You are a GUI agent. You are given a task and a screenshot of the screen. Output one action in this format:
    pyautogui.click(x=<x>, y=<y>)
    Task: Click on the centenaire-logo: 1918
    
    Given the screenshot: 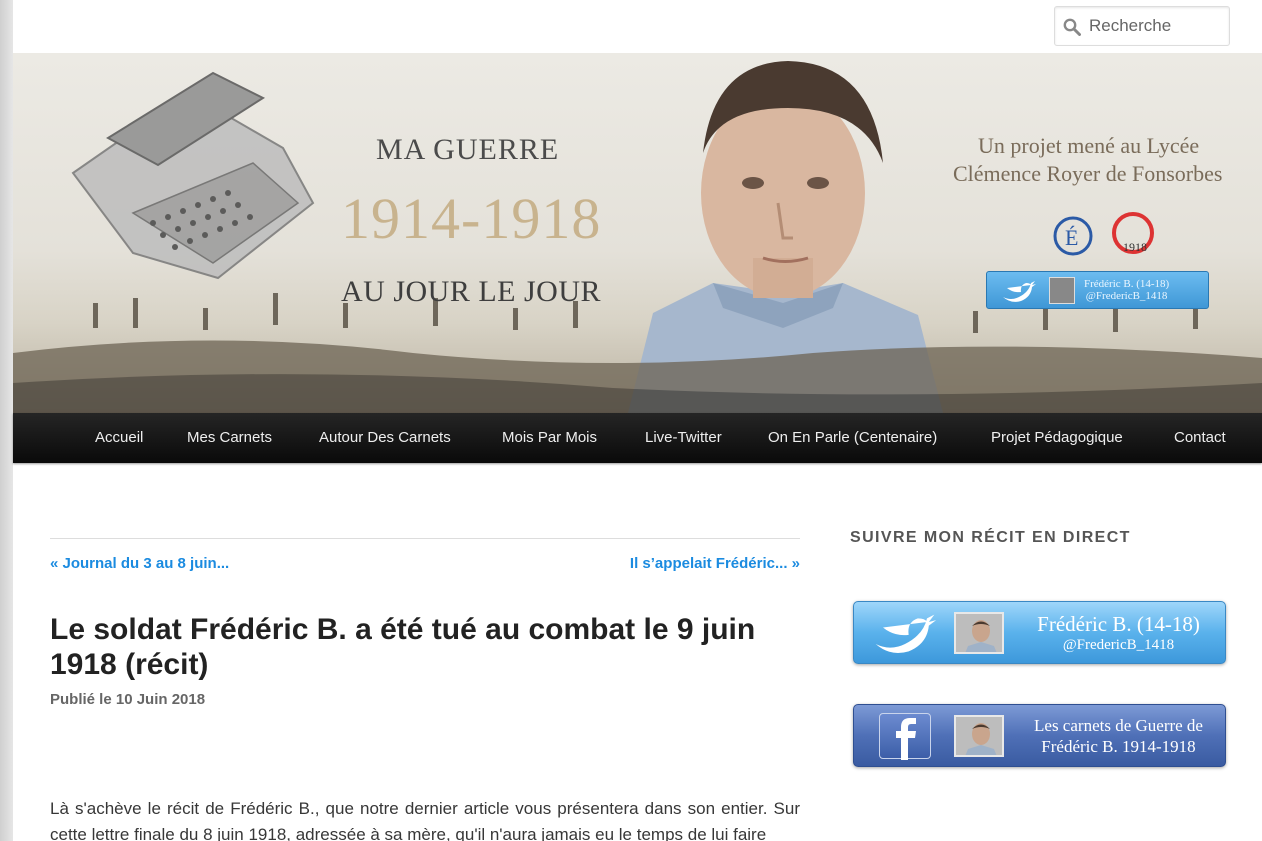 What is the action you would take?
    pyautogui.click(x=1133, y=233)
    